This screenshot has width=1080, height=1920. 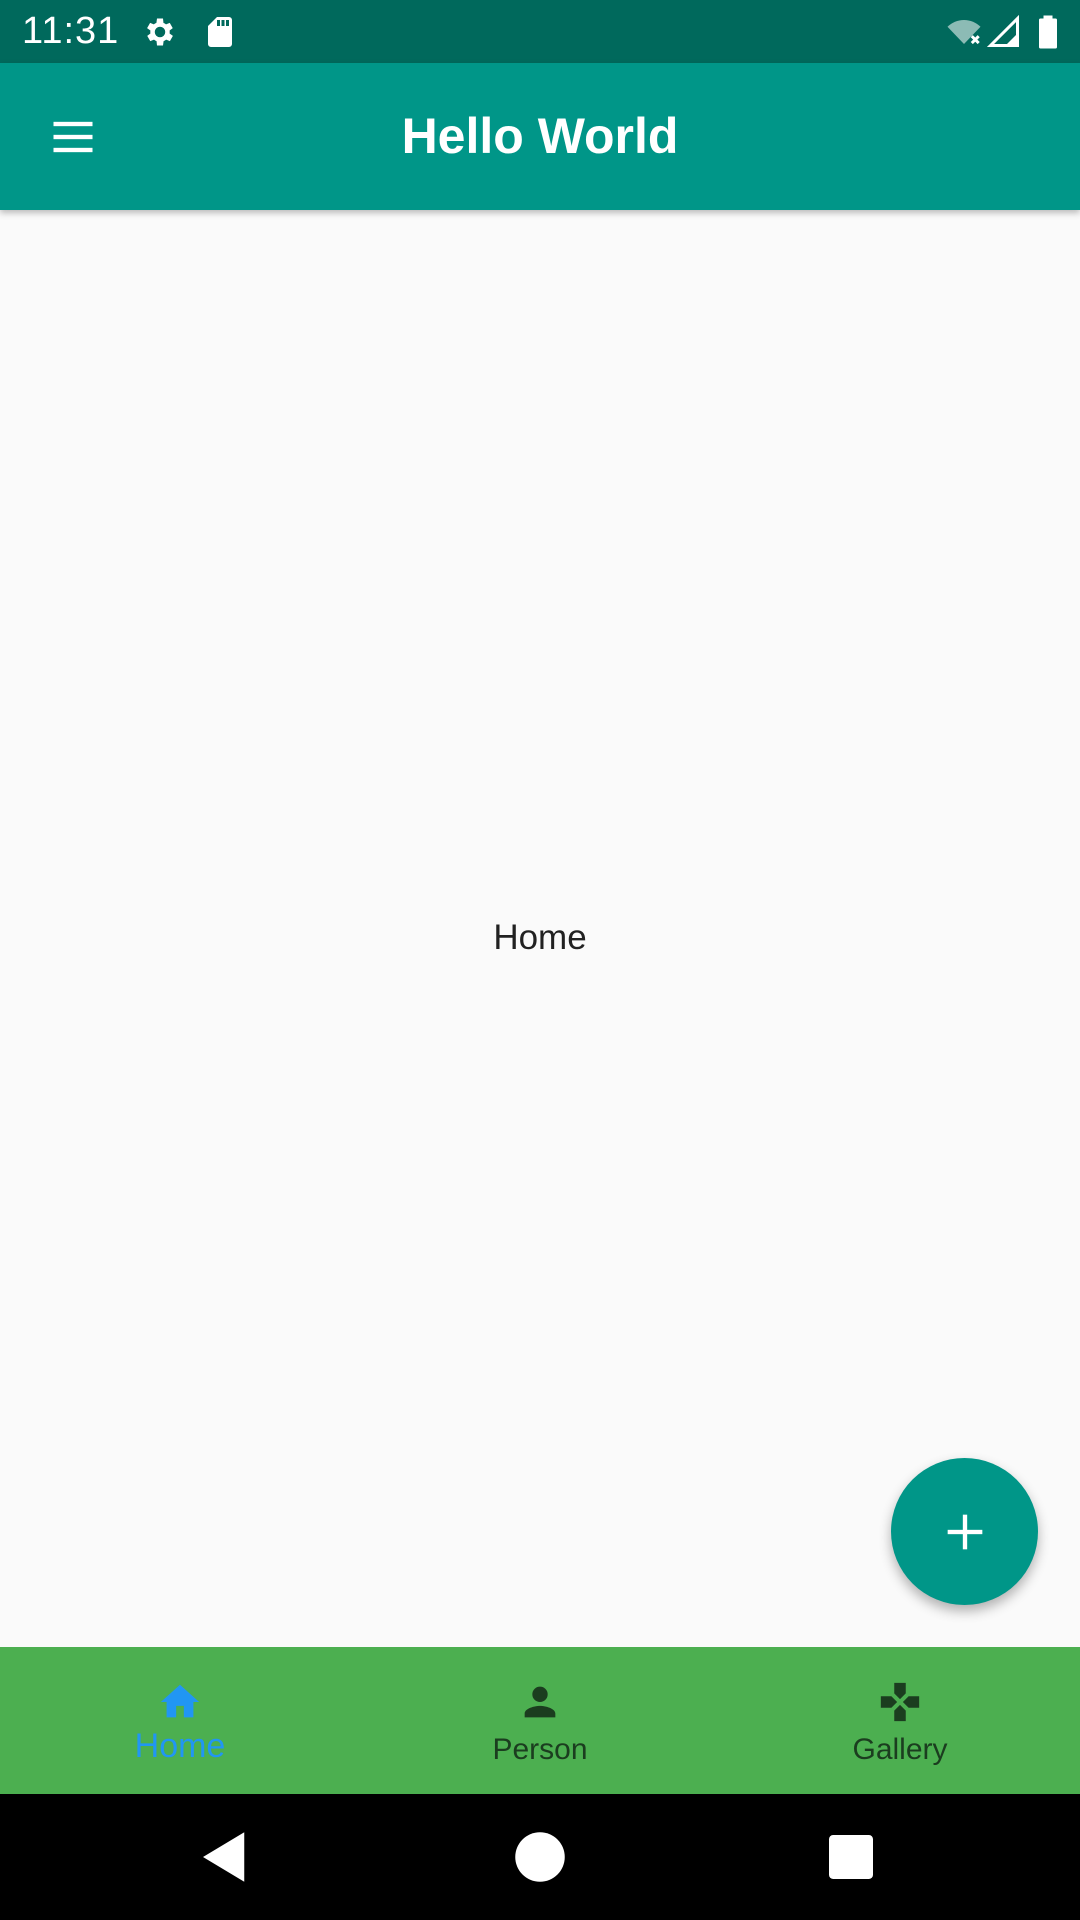 I want to click on page-title: Hello World, so click(x=540, y=136).